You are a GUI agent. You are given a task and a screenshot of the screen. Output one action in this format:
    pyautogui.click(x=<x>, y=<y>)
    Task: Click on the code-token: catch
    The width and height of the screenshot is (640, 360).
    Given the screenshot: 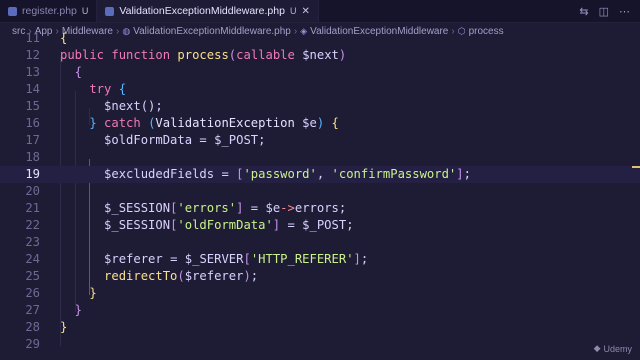 What is the action you would take?
    pyautogui.click(x=122, y=123)
    